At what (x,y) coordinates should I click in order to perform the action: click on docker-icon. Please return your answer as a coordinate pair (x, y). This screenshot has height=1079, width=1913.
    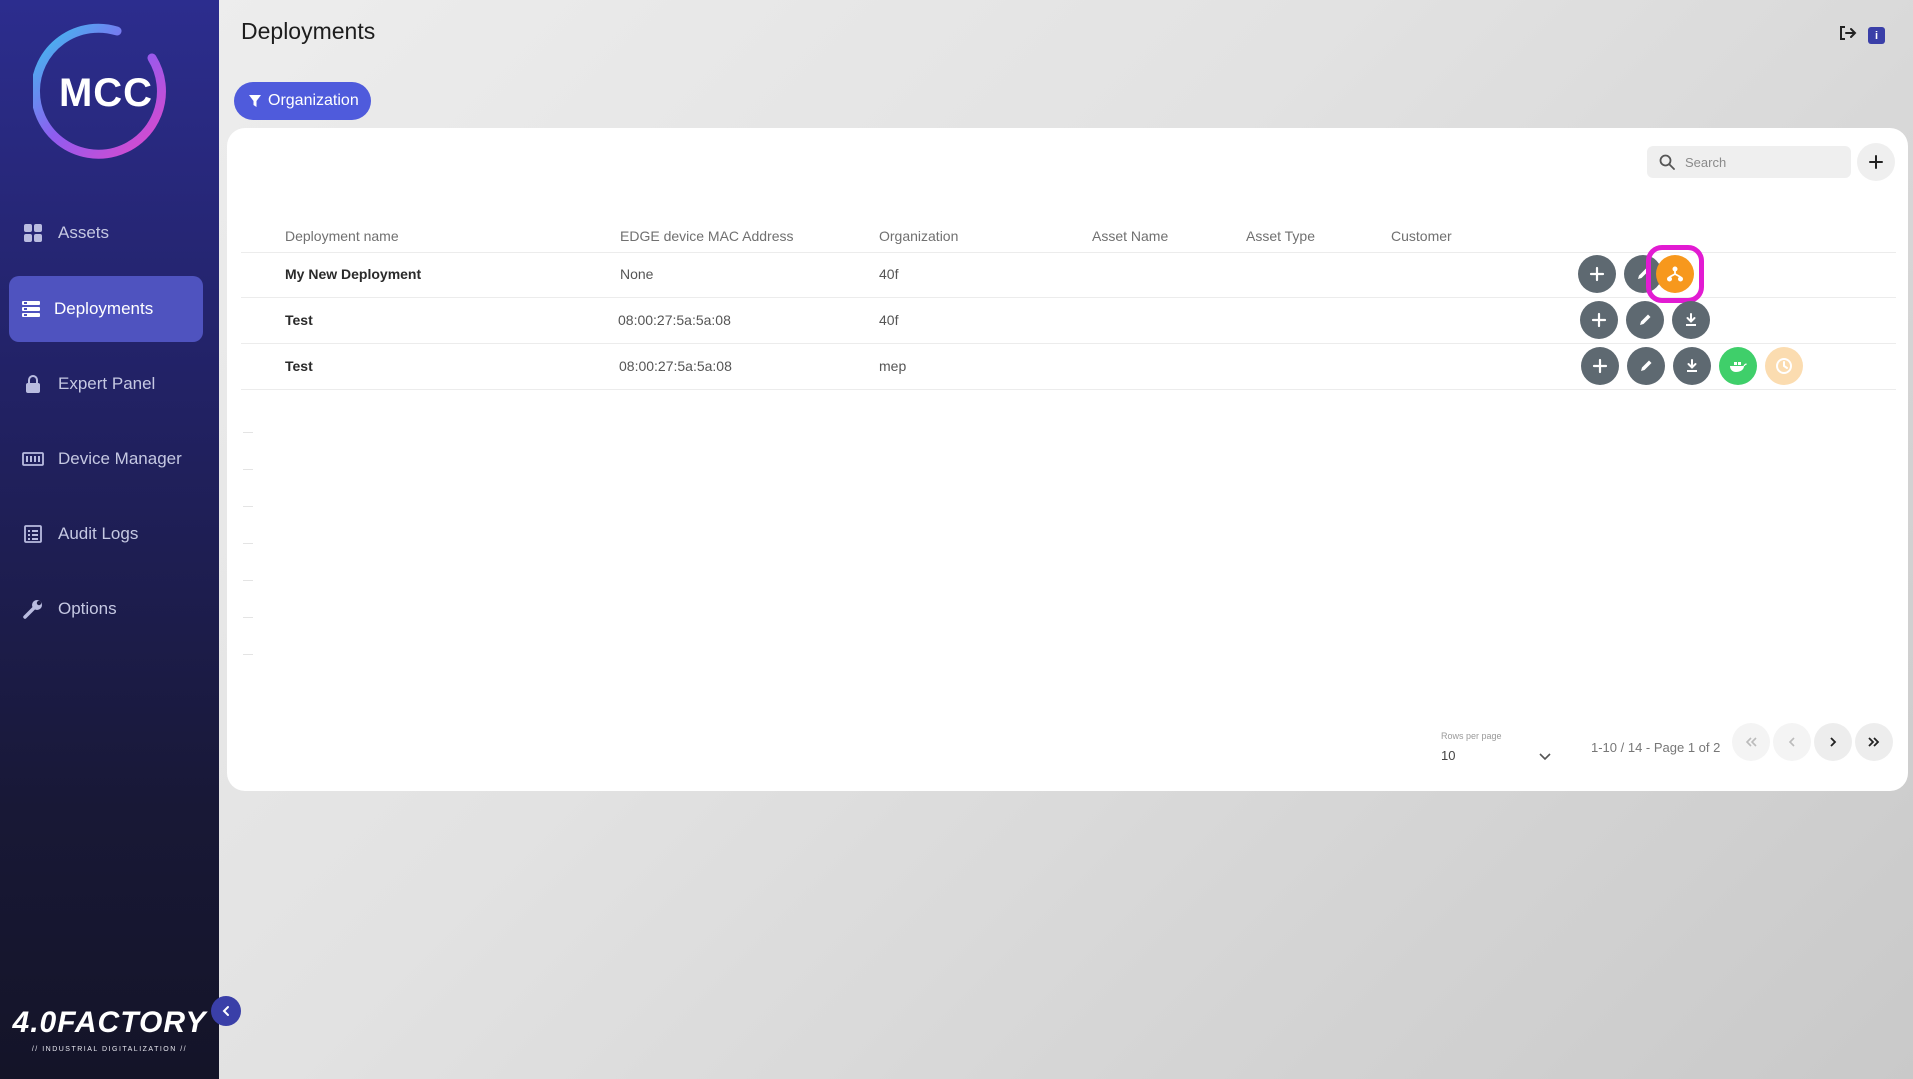
    Looking at the image, I should click on (1738, 367).